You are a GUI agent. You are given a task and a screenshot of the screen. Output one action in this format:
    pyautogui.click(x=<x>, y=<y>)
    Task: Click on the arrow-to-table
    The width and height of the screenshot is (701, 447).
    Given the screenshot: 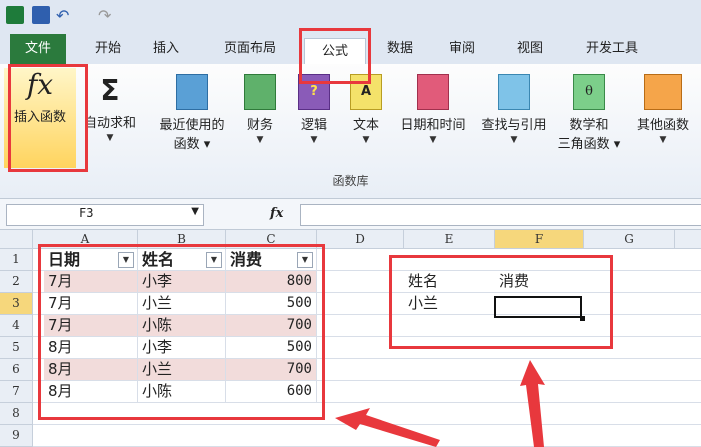 What is the action you would take?
    pyautogui.click(x=387, y=427)
    